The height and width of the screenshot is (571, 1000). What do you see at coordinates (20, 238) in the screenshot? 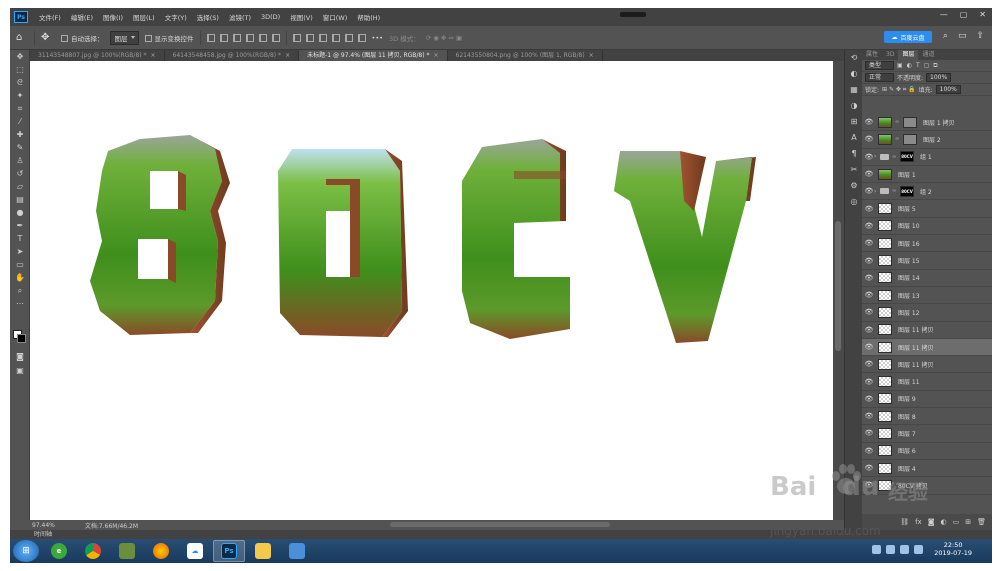
I see `type-tool-icon: T` at bounding box center [20, 238].